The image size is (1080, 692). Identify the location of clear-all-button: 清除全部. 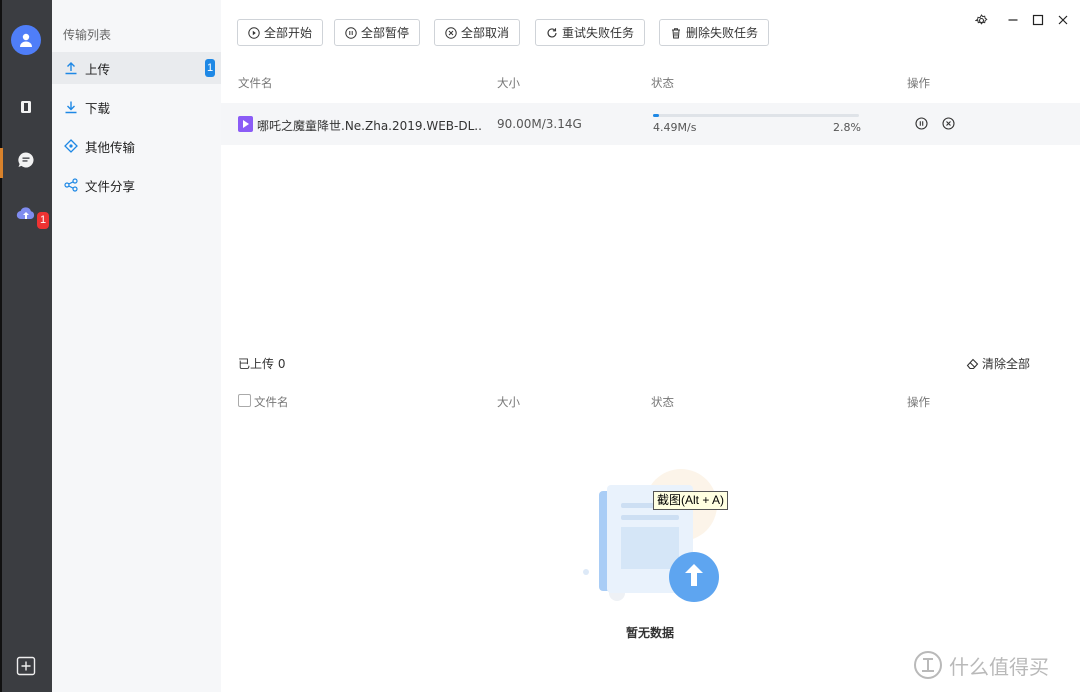
(998, 363).